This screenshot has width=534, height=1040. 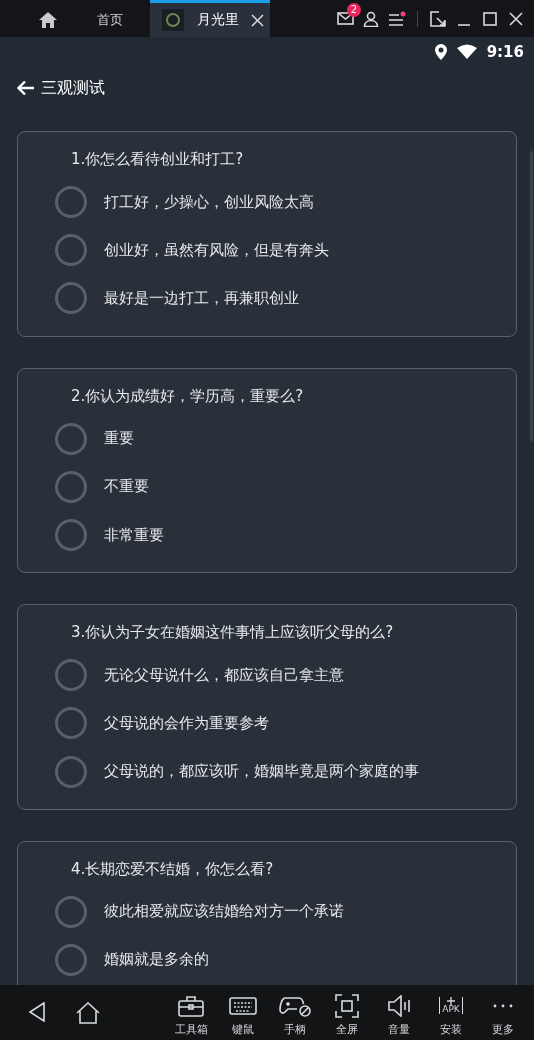 I want to click on option-label: 打工好，少操心，创业风险太高, so click(x=209, y=202).